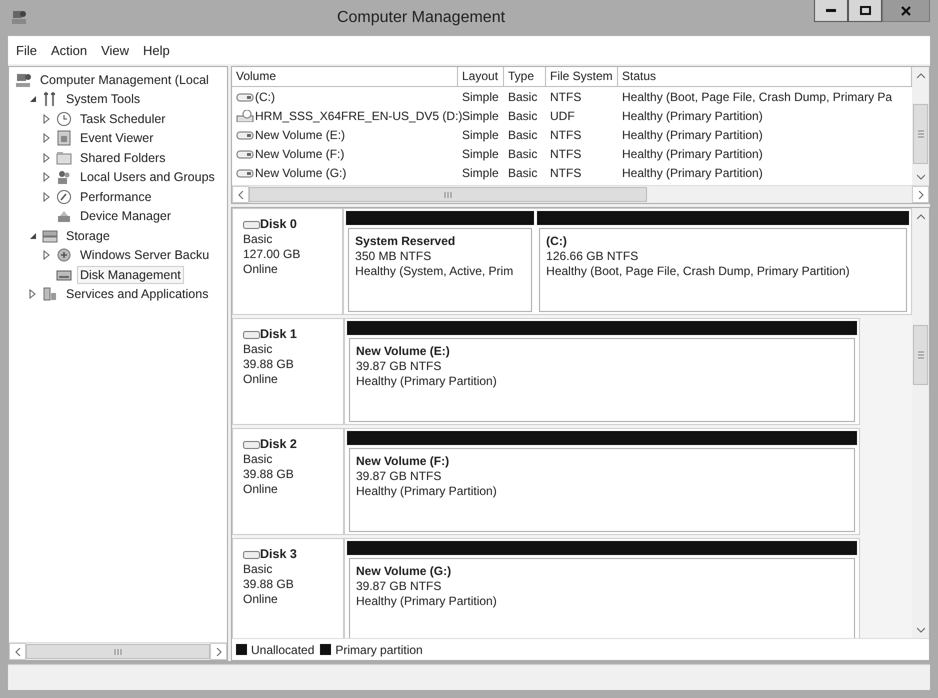 This screenshot has width=938, height=698. What do you see at coordinates (358, 115) in the screenshot?
I see `volume-name: HRM_SSS_X64FRE_EN-US_DV5 (D:)` at bounding box center [358, 115].